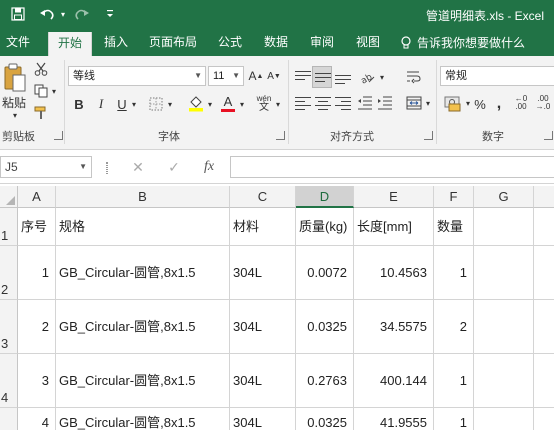  What do you see at coordinates (454, 227) in the screenshot?
I see `cell-f1: 数量` at bounding box center [454, 227].